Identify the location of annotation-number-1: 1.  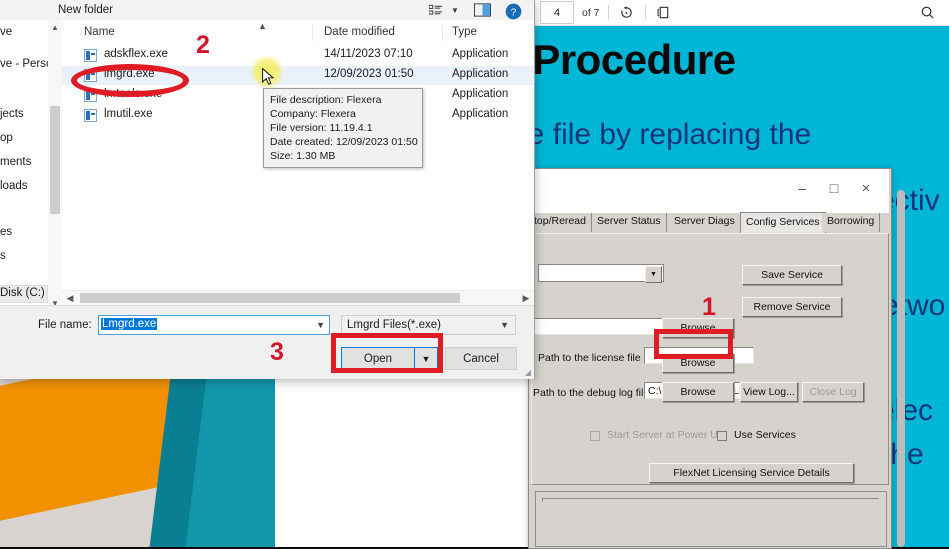
(709, 307).